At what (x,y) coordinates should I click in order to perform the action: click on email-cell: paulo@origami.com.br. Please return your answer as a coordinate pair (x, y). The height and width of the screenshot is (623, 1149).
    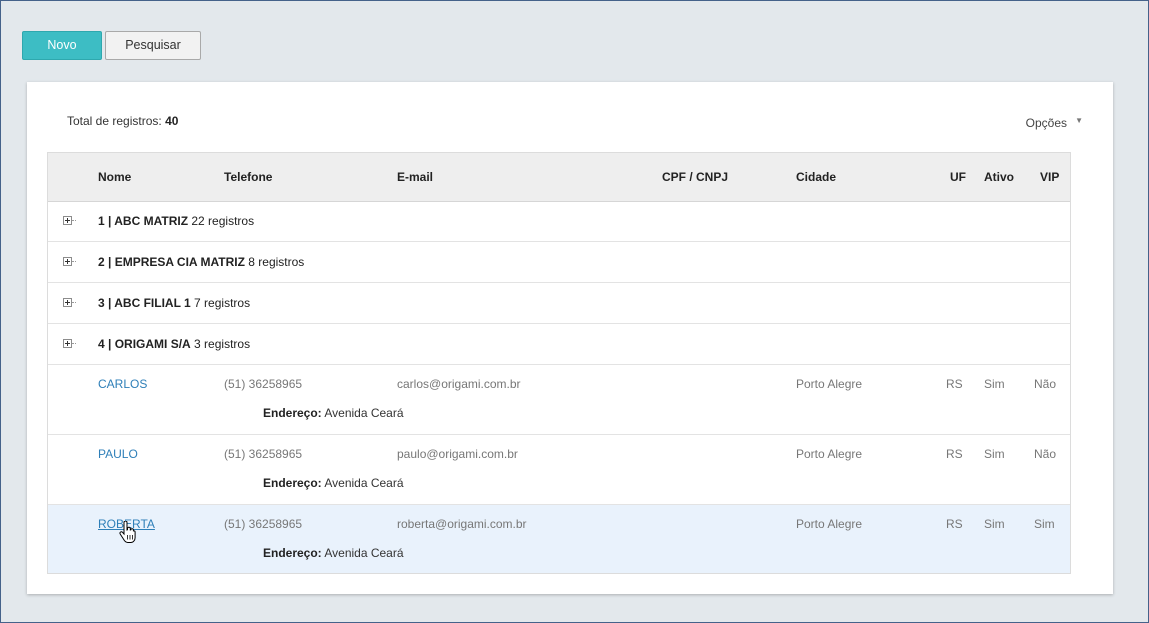
    Looking at the image, I should click on (457, 454).